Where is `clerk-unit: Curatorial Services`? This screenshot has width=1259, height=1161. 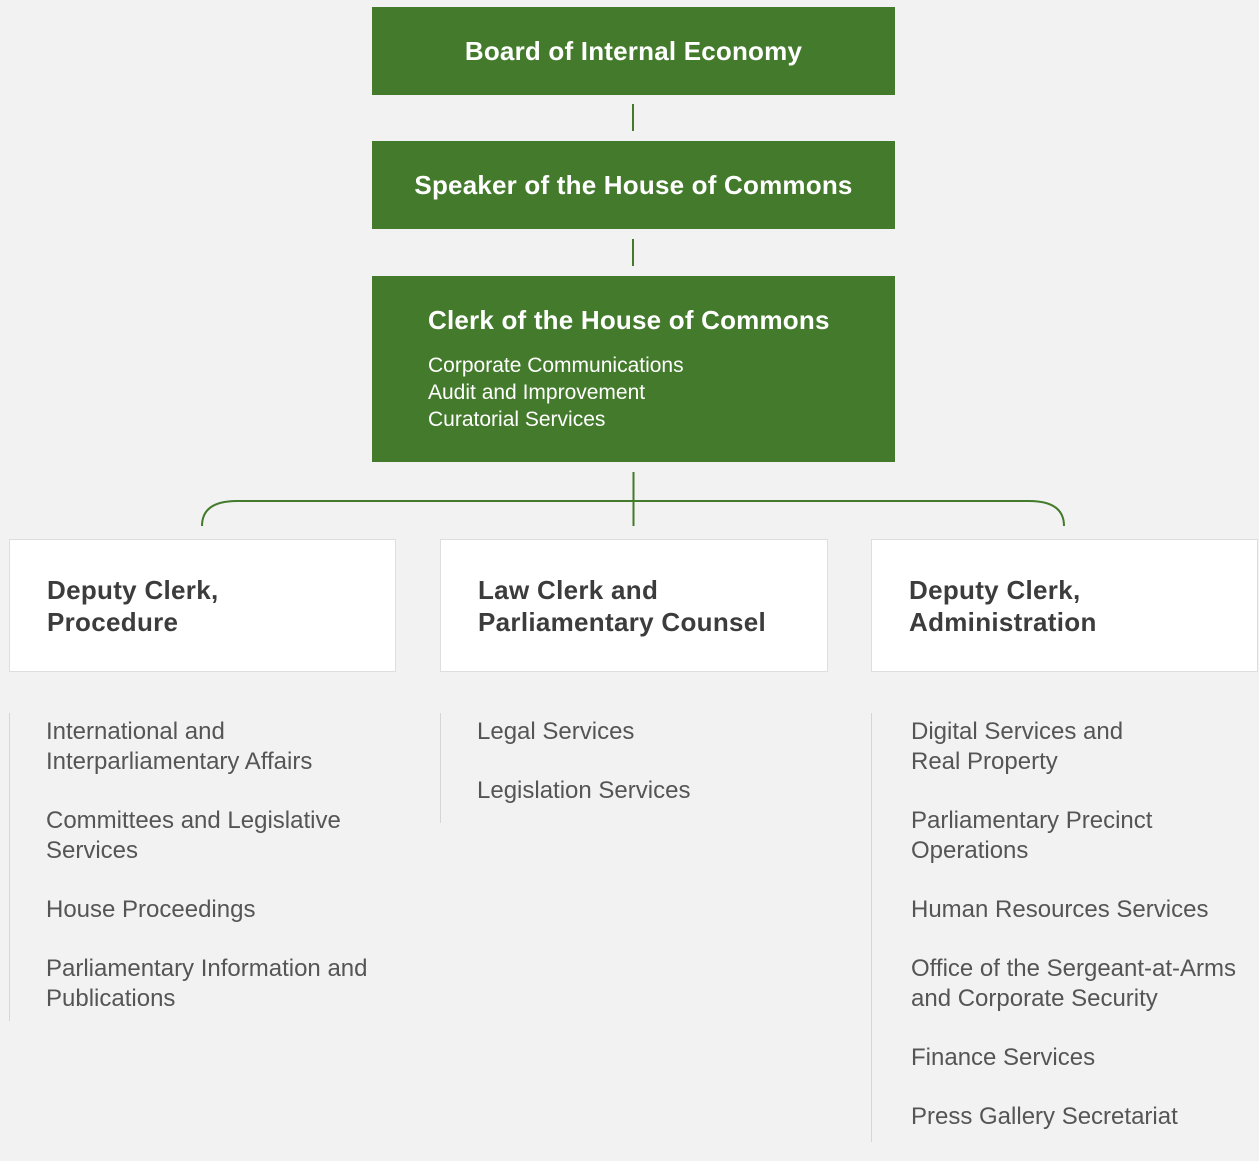 clerk-unit: Curatorial Services is located at coordinates (517, 419).